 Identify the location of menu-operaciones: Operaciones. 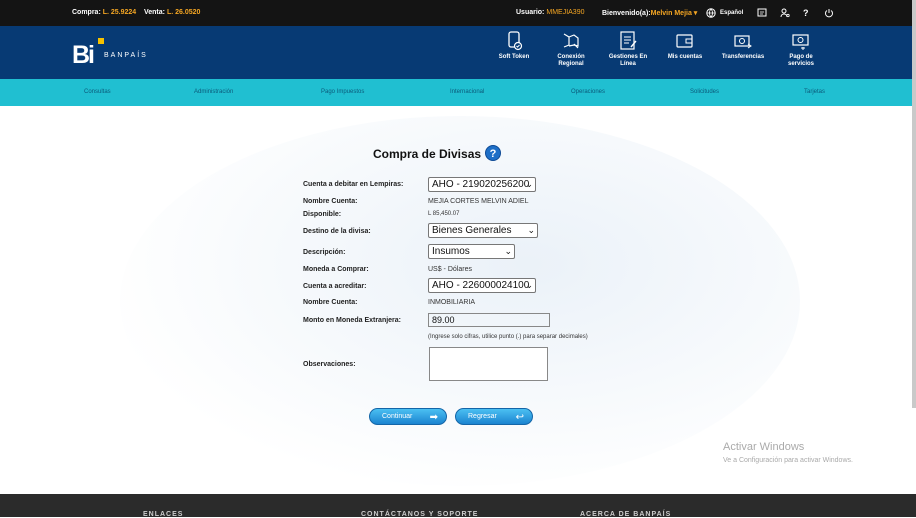
(588, 92).